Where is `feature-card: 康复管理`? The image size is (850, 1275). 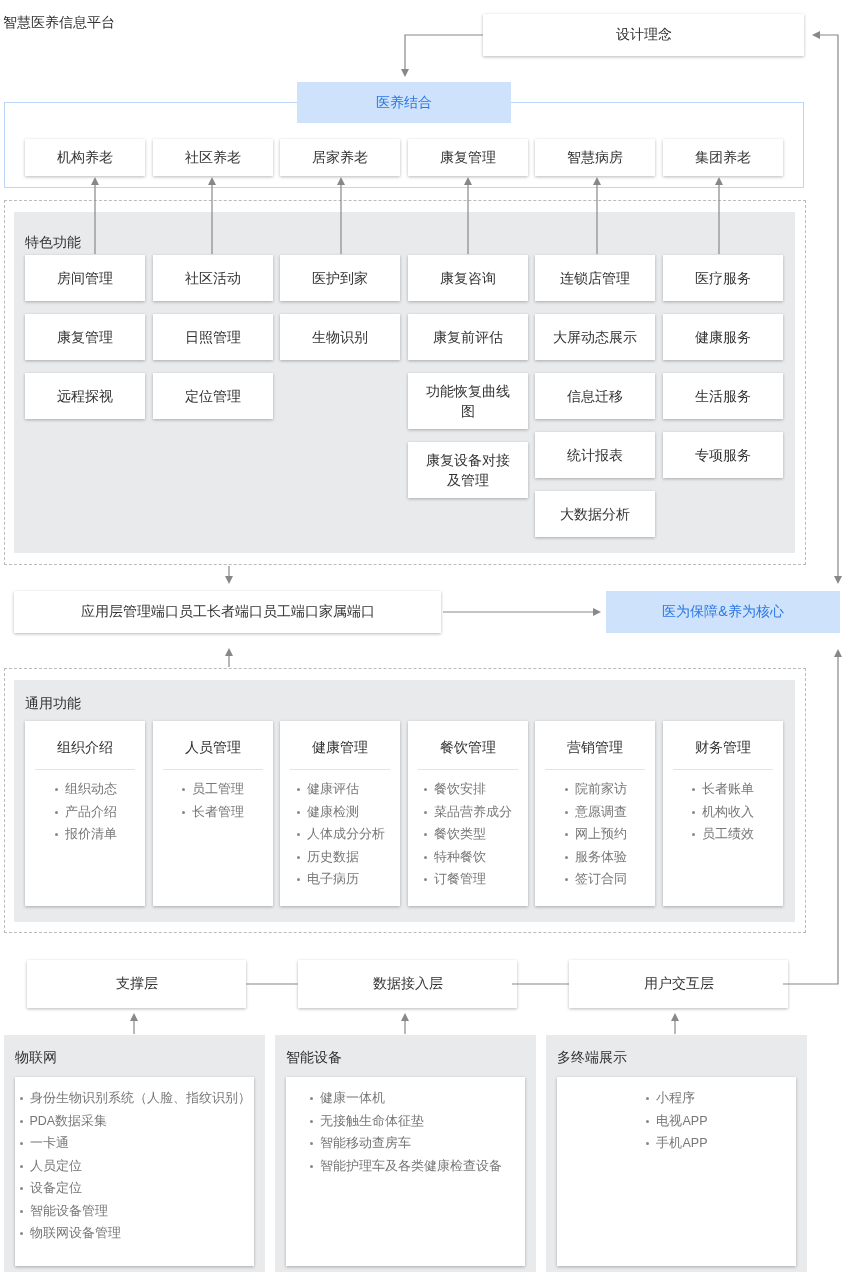 feature-card: 康复管理 is located at coordinates (85, 337).